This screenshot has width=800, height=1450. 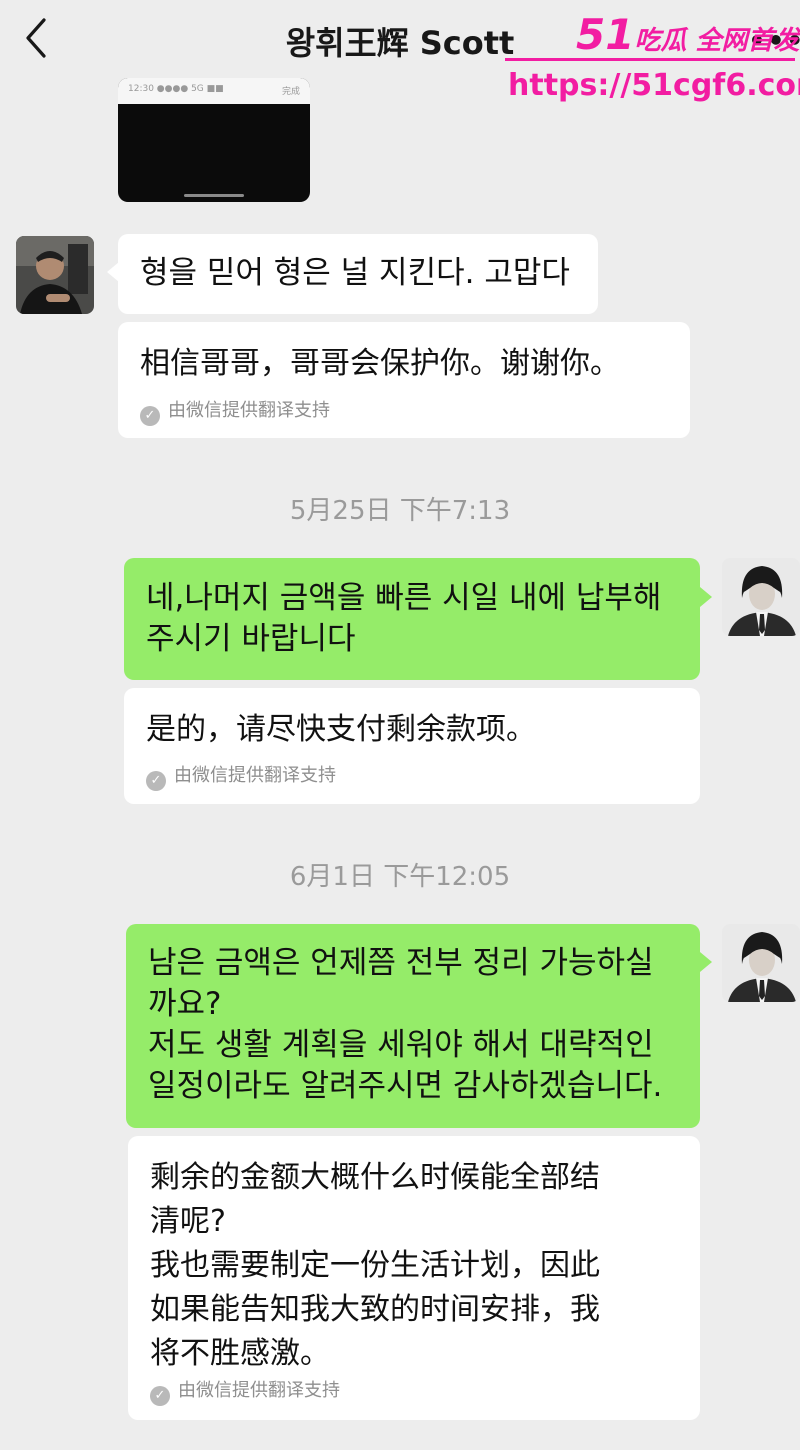 I want to click on translation-text: 是的，请尽快支付剩余款项。, so click(x=341, y=729).